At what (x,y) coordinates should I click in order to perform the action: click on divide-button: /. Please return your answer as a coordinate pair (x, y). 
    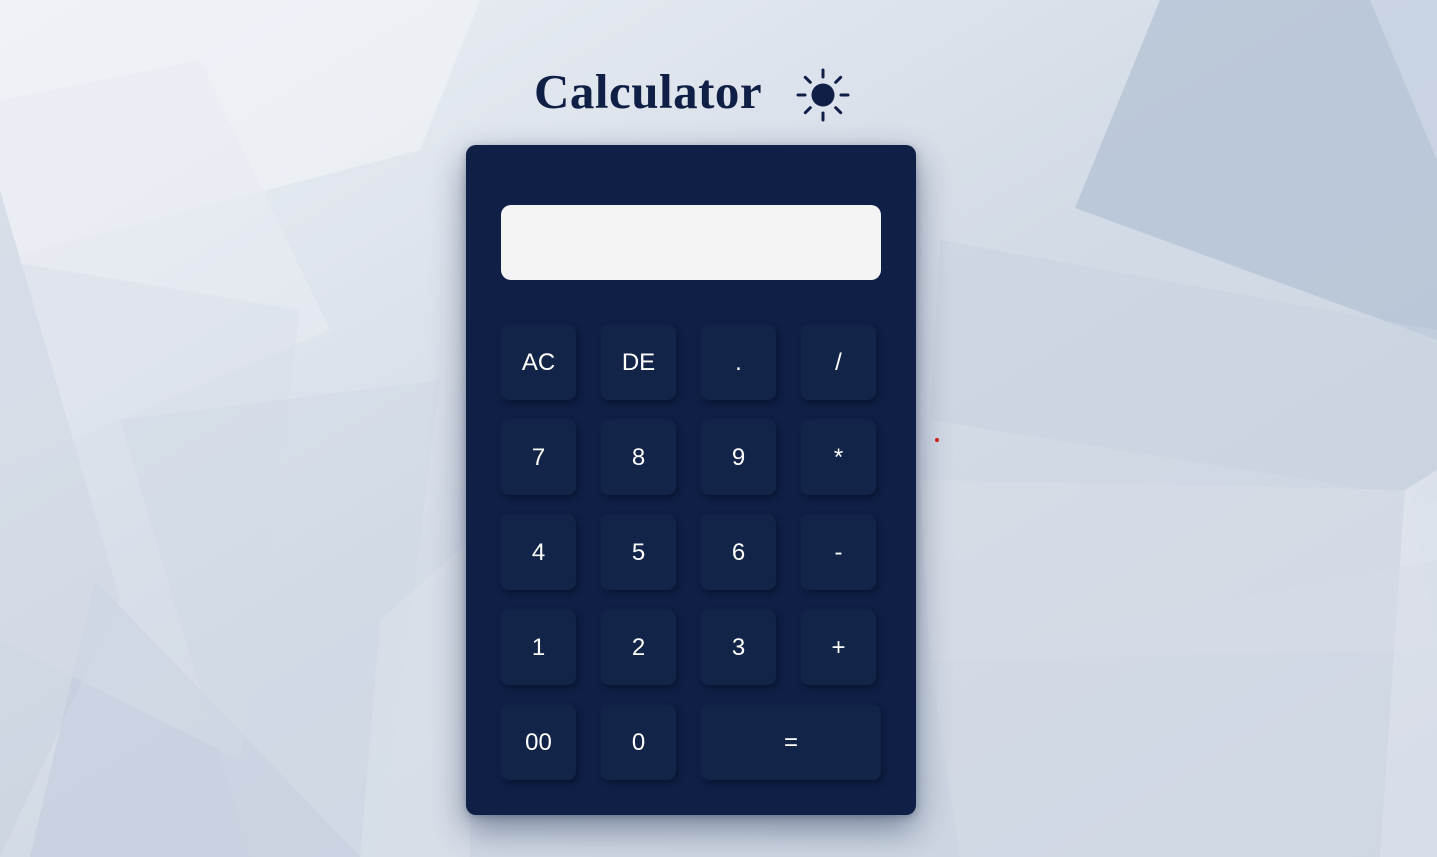
    Looking at the image, I should click on (838, 362).